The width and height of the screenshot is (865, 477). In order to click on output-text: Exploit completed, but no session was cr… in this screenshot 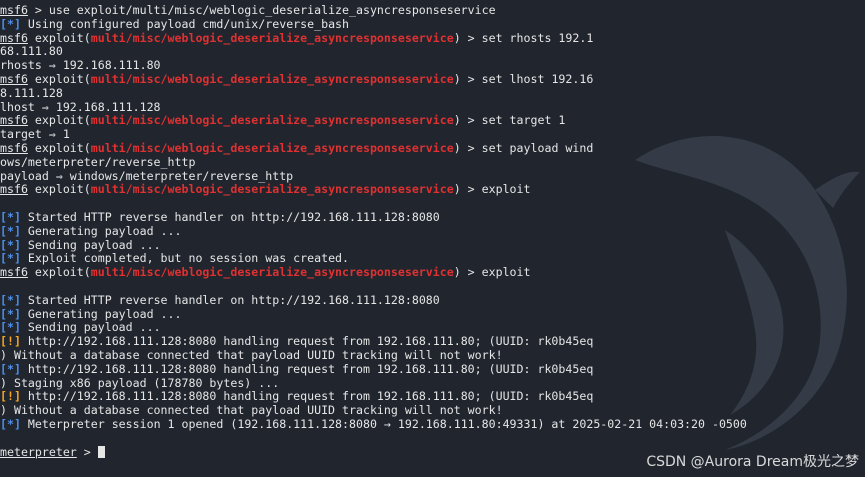, I will do `click(185, 258)`.